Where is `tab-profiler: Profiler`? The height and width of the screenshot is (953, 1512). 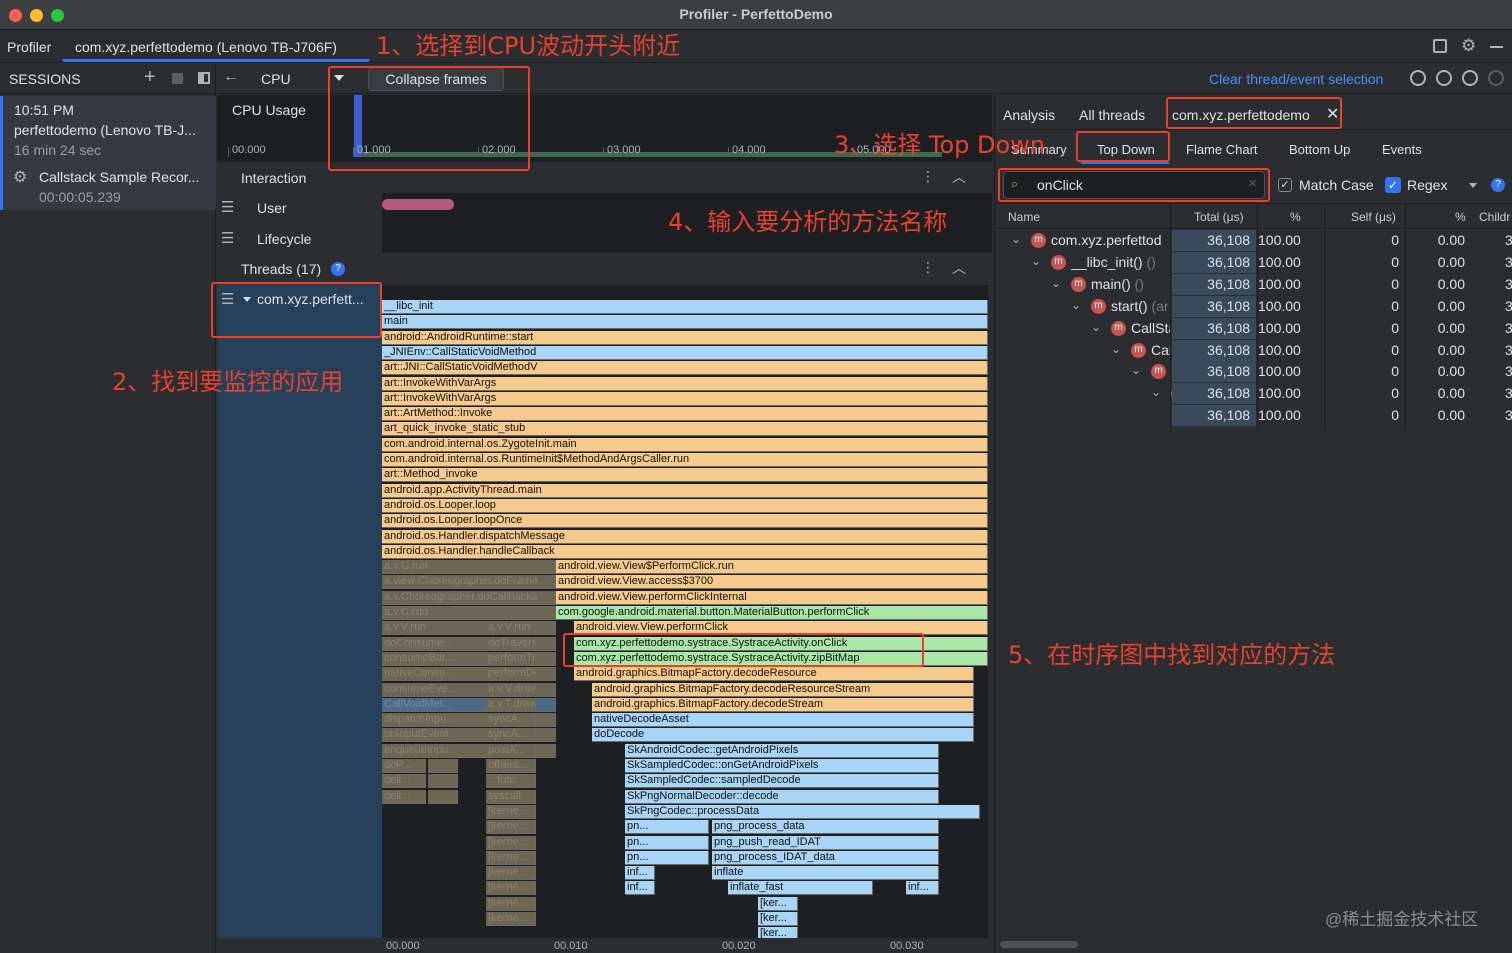
tab-profiler: Profiler is located at coordinates (29, 47).